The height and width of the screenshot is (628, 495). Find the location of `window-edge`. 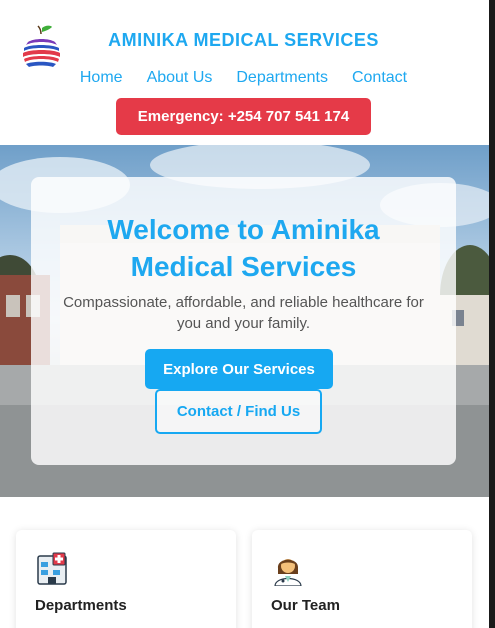

window-edge is located at coordinates (492, 314).